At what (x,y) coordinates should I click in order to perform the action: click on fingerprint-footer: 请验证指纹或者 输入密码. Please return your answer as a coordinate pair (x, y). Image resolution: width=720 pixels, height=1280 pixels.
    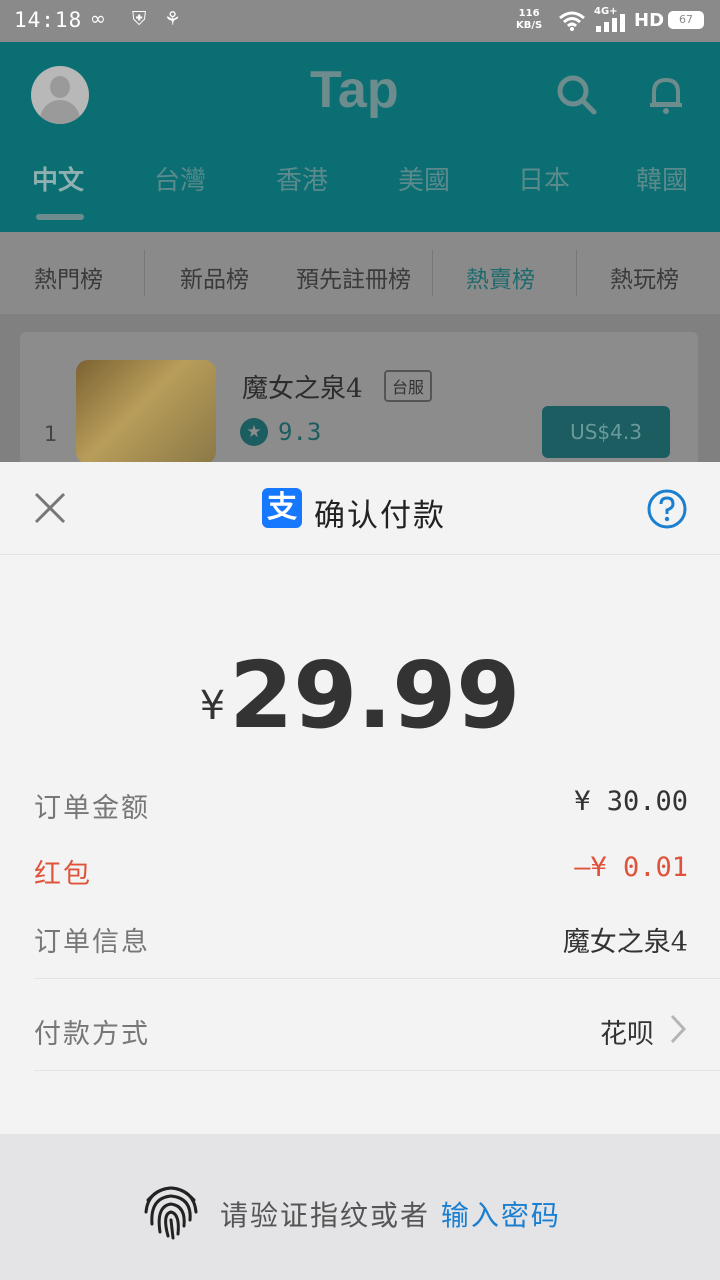
    Looking at the image, I should click on (360, 1207).